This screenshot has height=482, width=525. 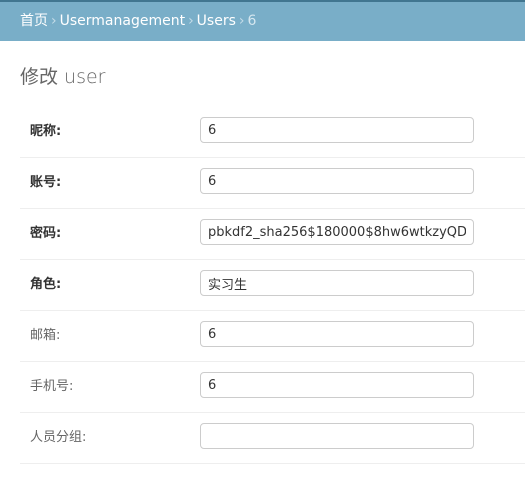 I want to click on phone-label: 手机号:, so click(x=52, y=386).